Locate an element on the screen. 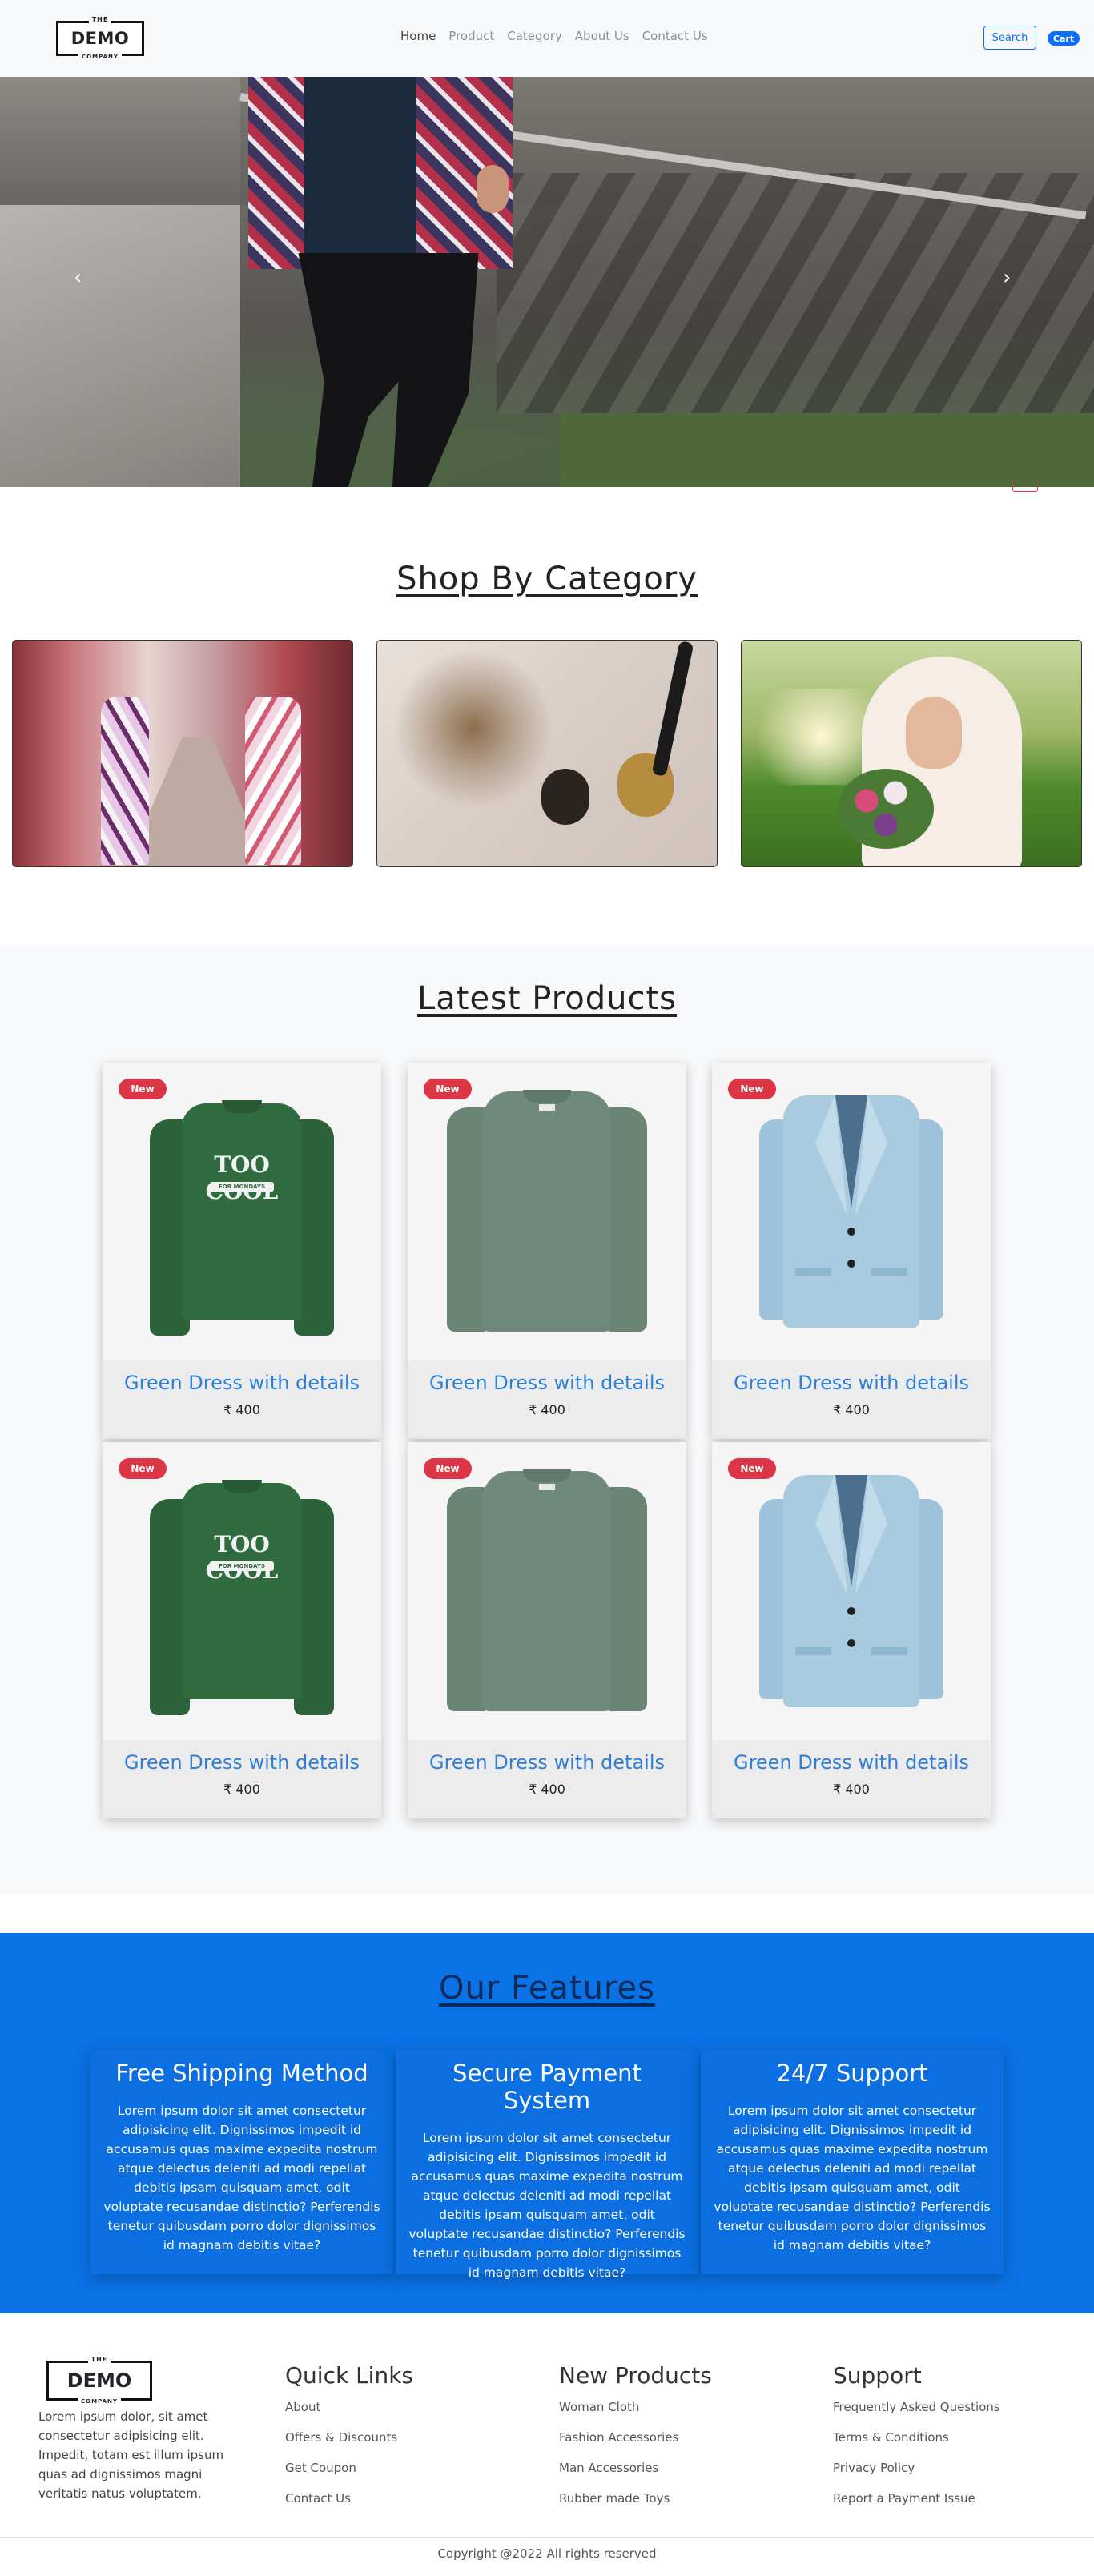 Image resolution: width=1094 pixels, height=2576 pixels. footer-link-offers: Offers & Discounts is located at coordinates (349, 2437).